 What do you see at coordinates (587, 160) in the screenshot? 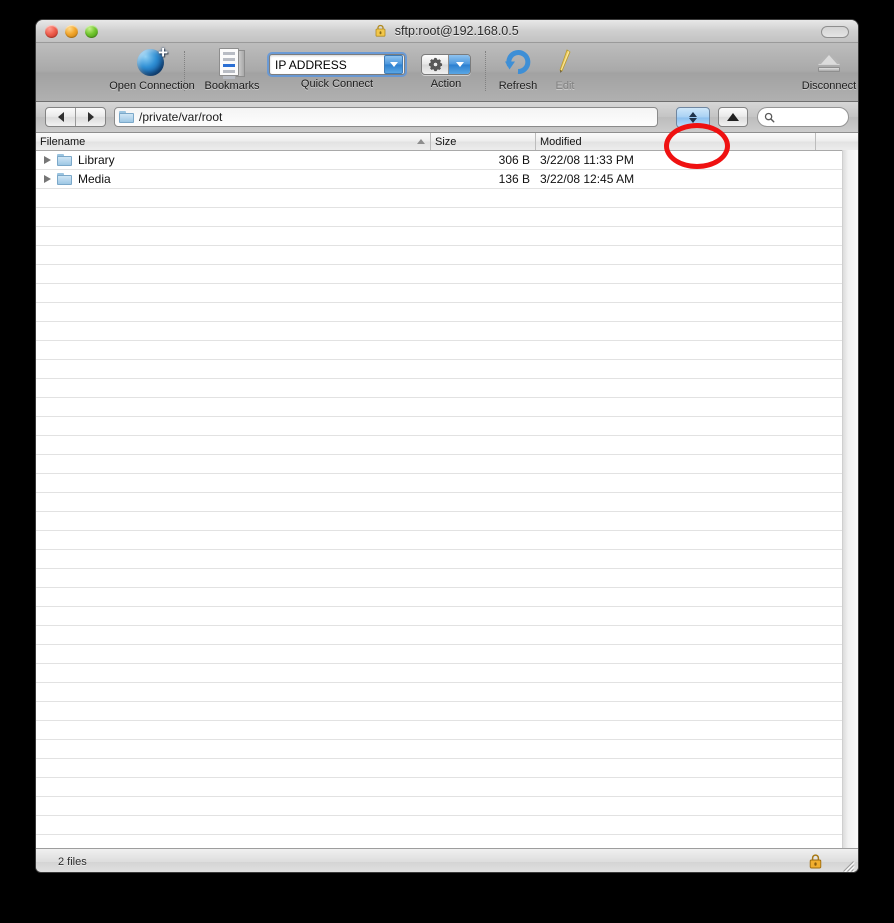
I see `cell-modified: 3/22/08 11:33 PM` at bounding box center [587, 160].